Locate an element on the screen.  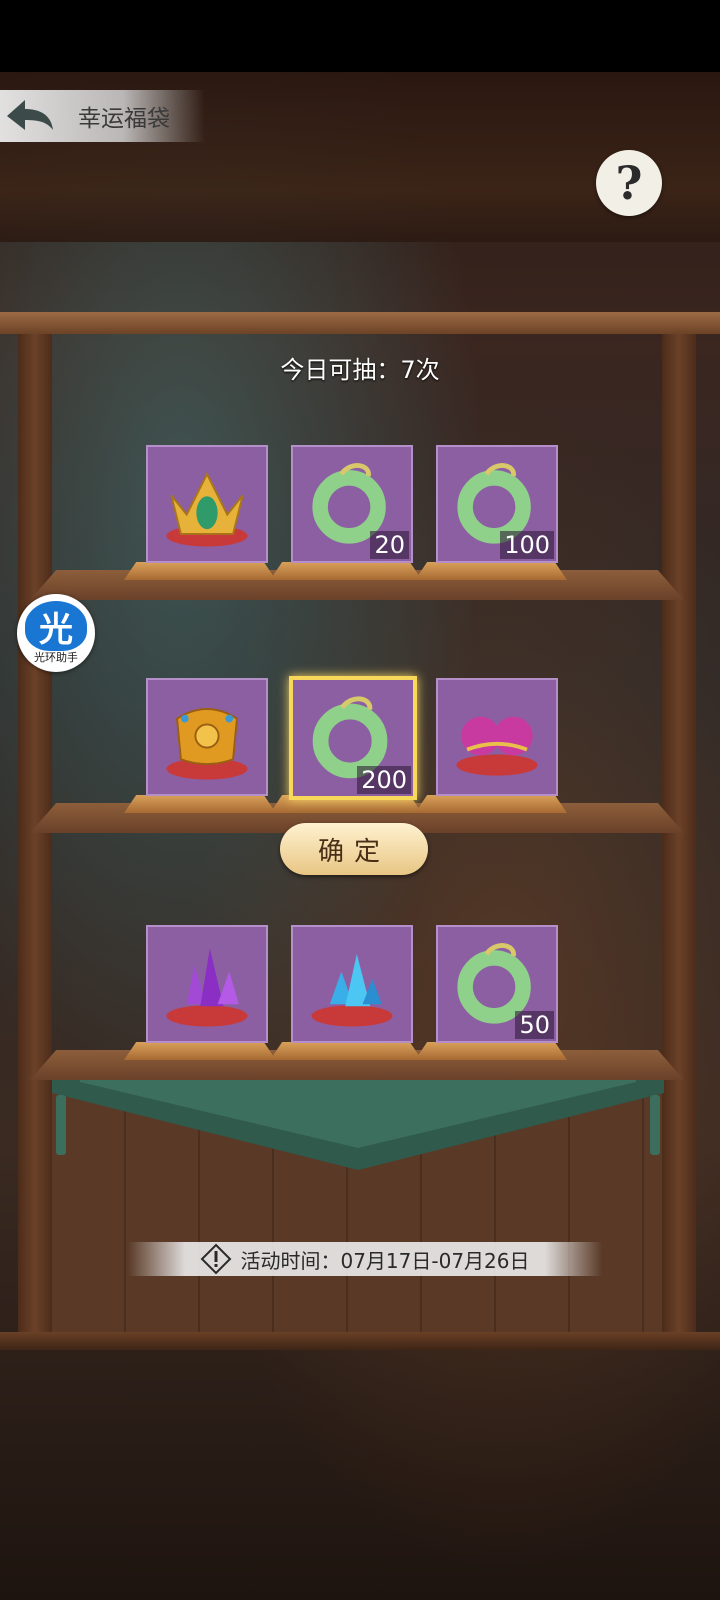
tassel-left is located at coordinates (61, 1125).